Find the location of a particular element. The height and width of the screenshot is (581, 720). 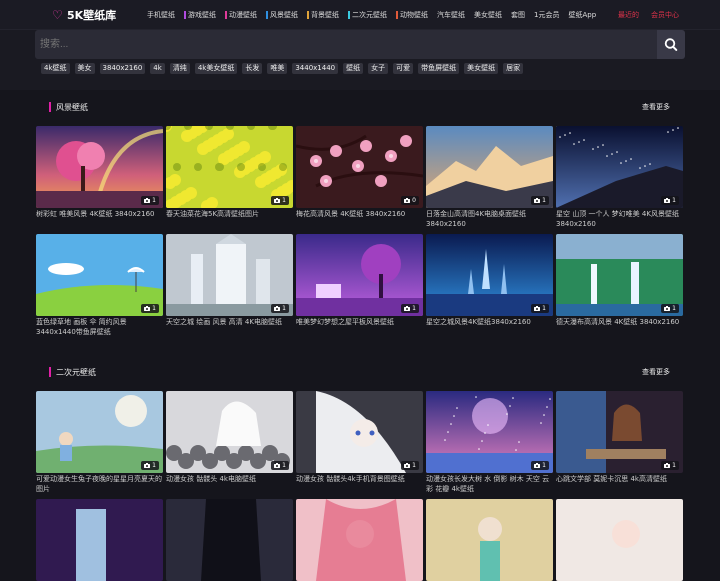

wallpaper-caption: 动漫女孩 骷髅头4k手机背景图壁纸 is located at coordinates (359, 480).